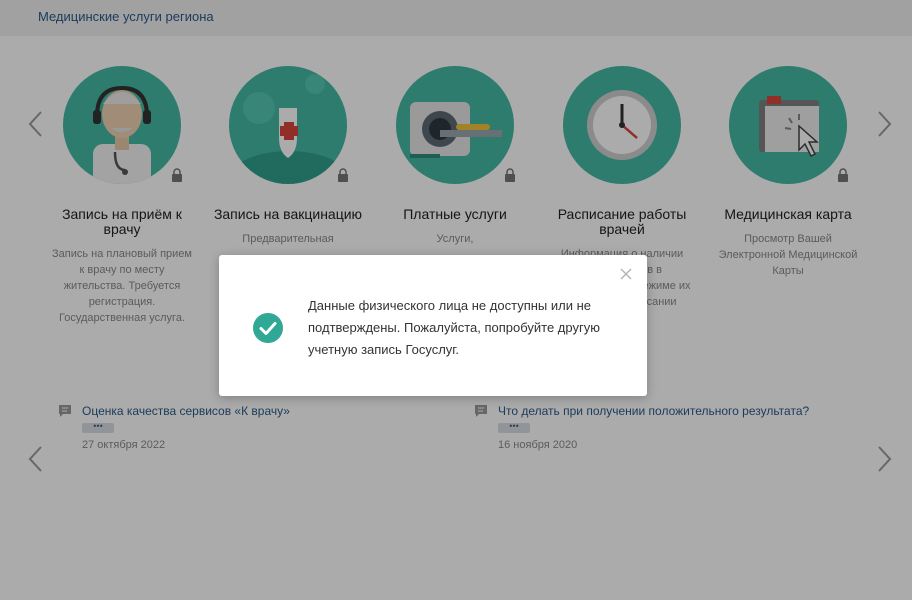 The image size is (912, 600). I want to click on close-icon, so click(626, 274).